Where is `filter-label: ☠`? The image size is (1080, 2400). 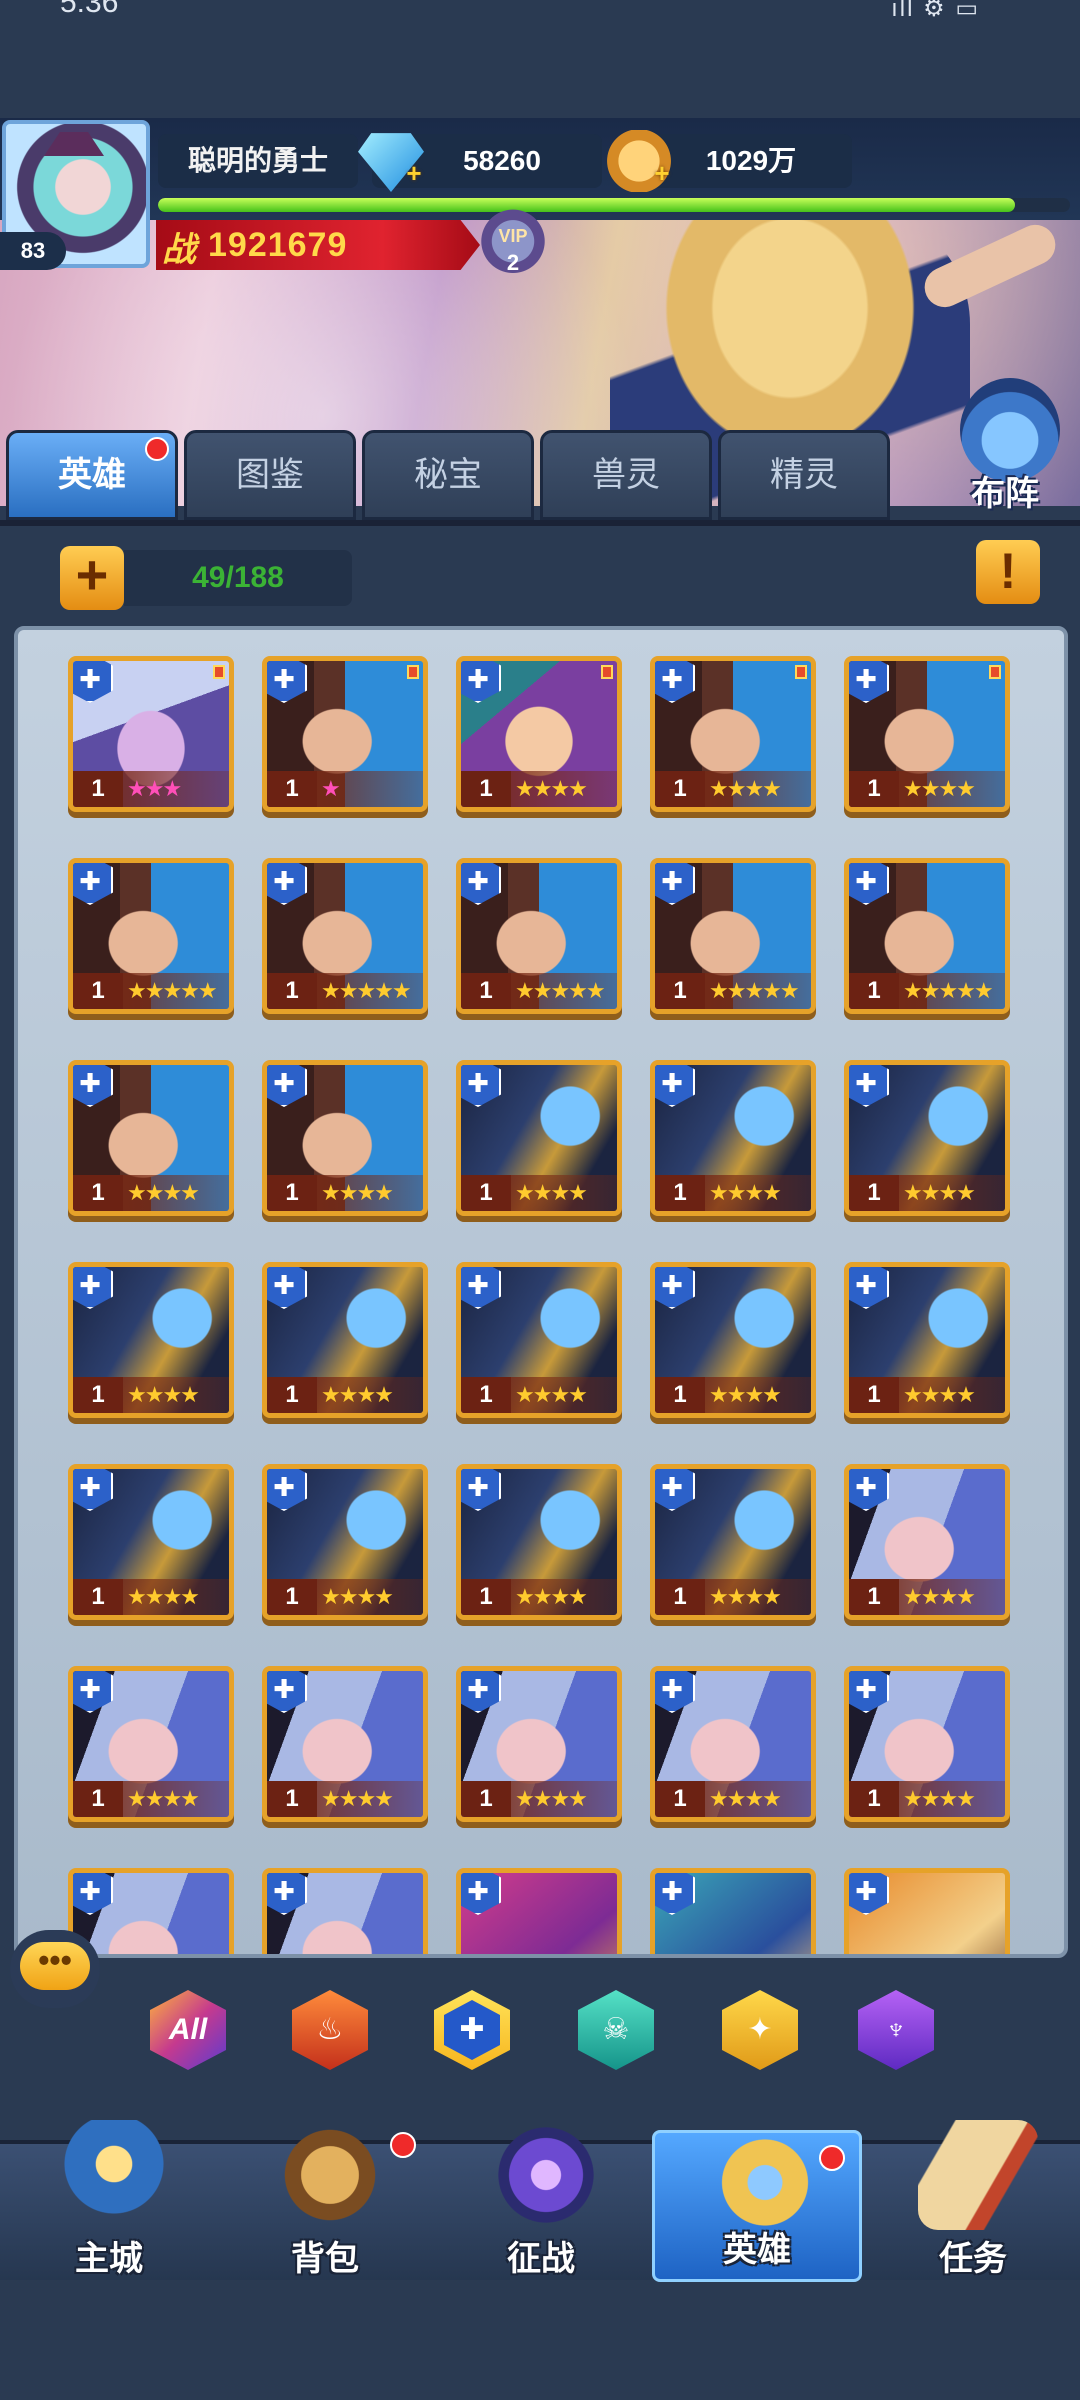
filter-label: ☠ is located at coordinates (616, 2029).